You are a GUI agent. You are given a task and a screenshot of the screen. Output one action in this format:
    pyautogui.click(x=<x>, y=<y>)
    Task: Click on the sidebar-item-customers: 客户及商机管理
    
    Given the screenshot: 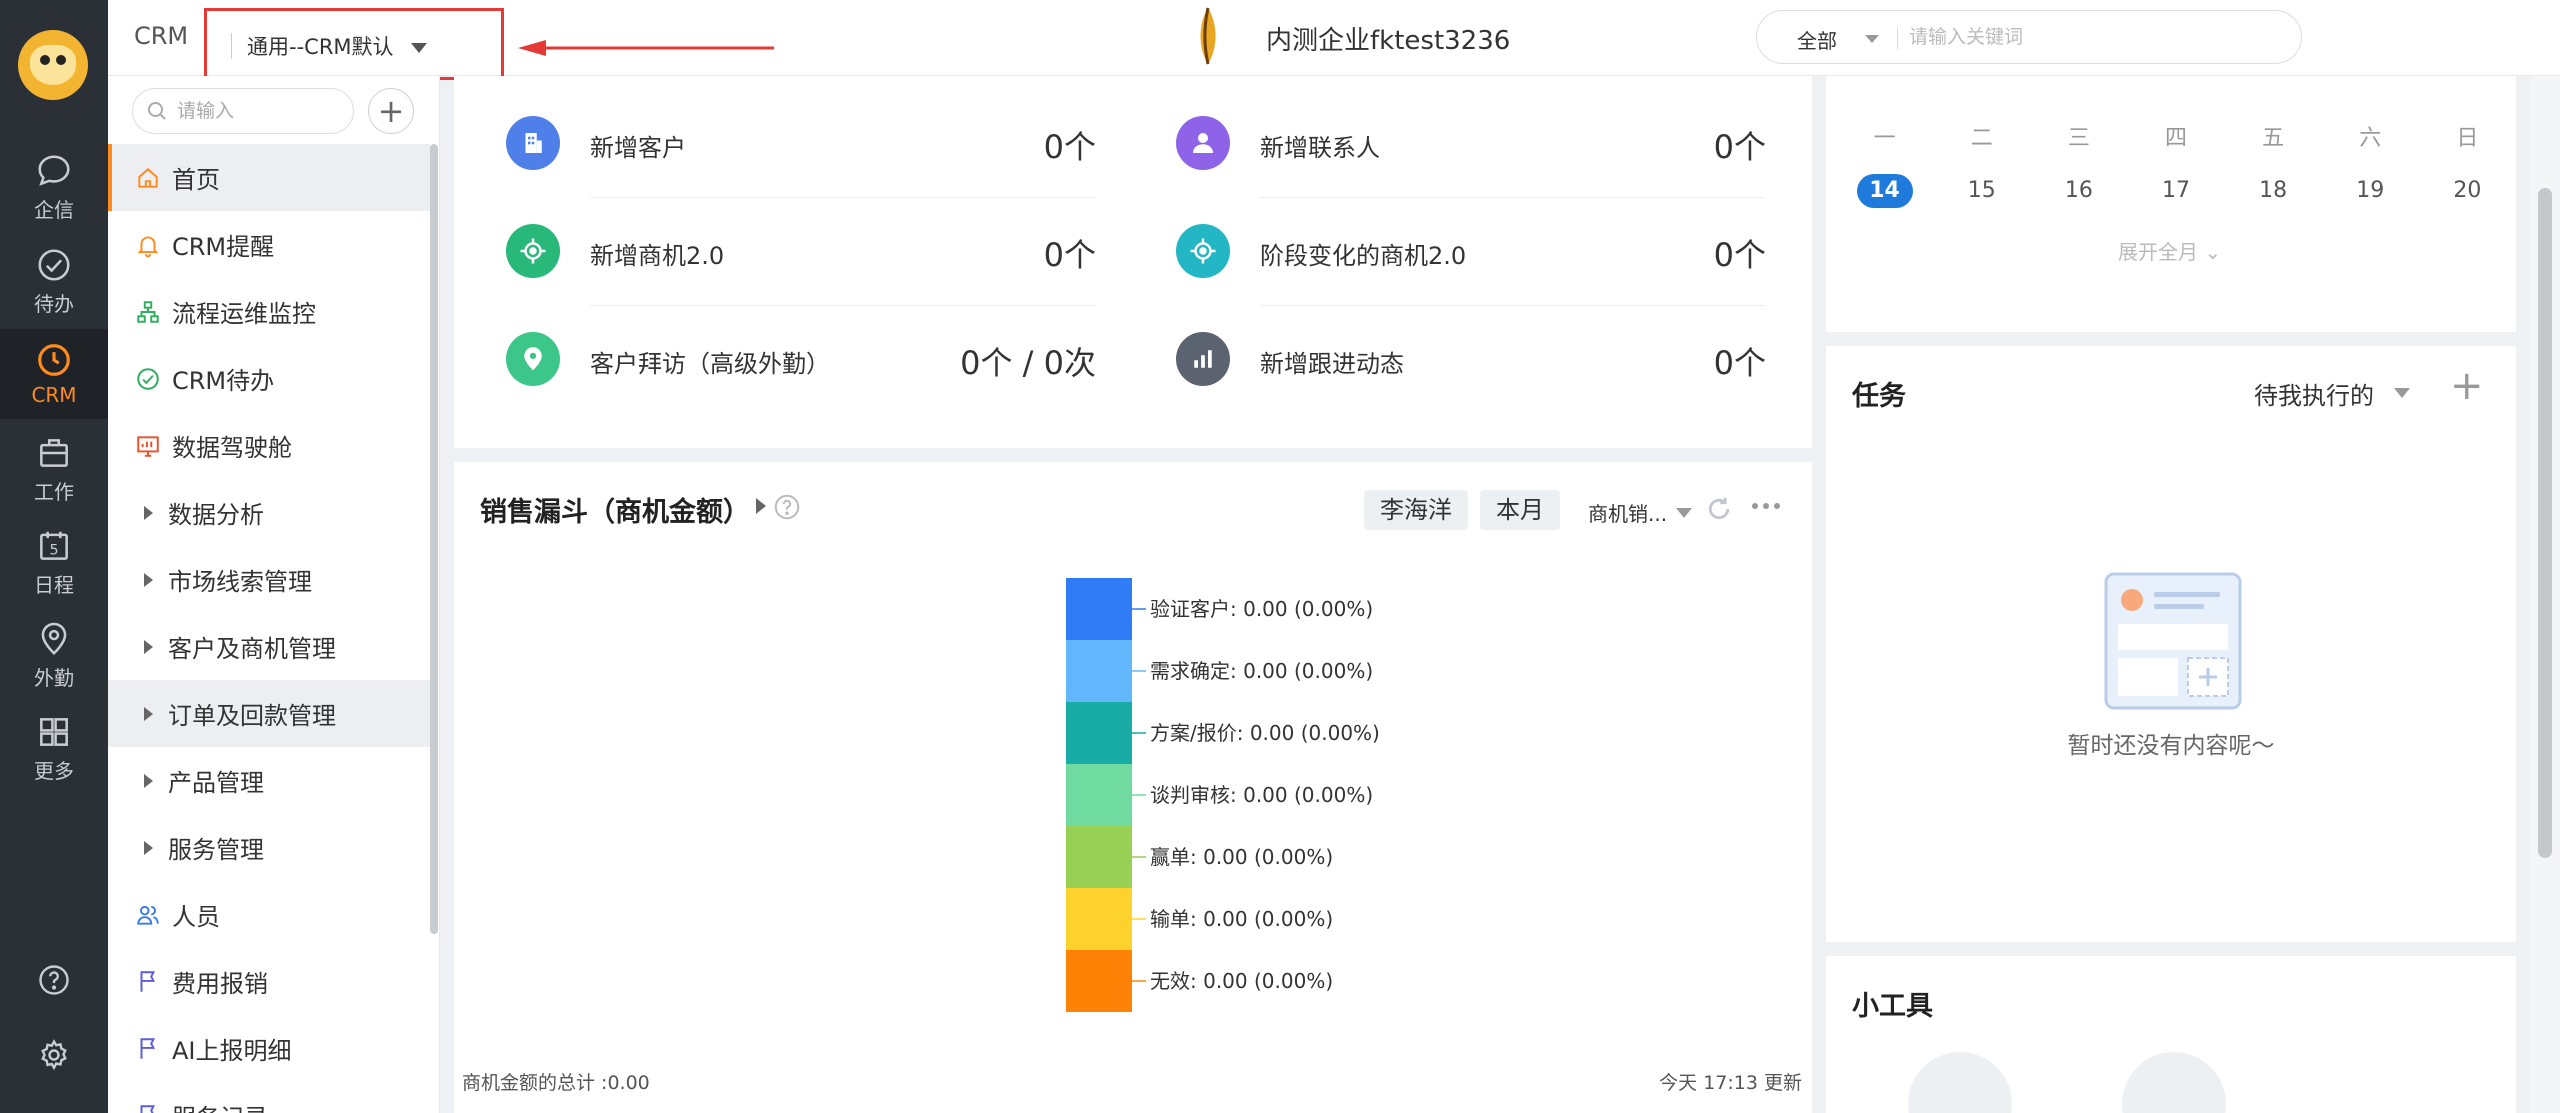 What is the action you would take?
    pyautogui.click(x=269, y=646)
    